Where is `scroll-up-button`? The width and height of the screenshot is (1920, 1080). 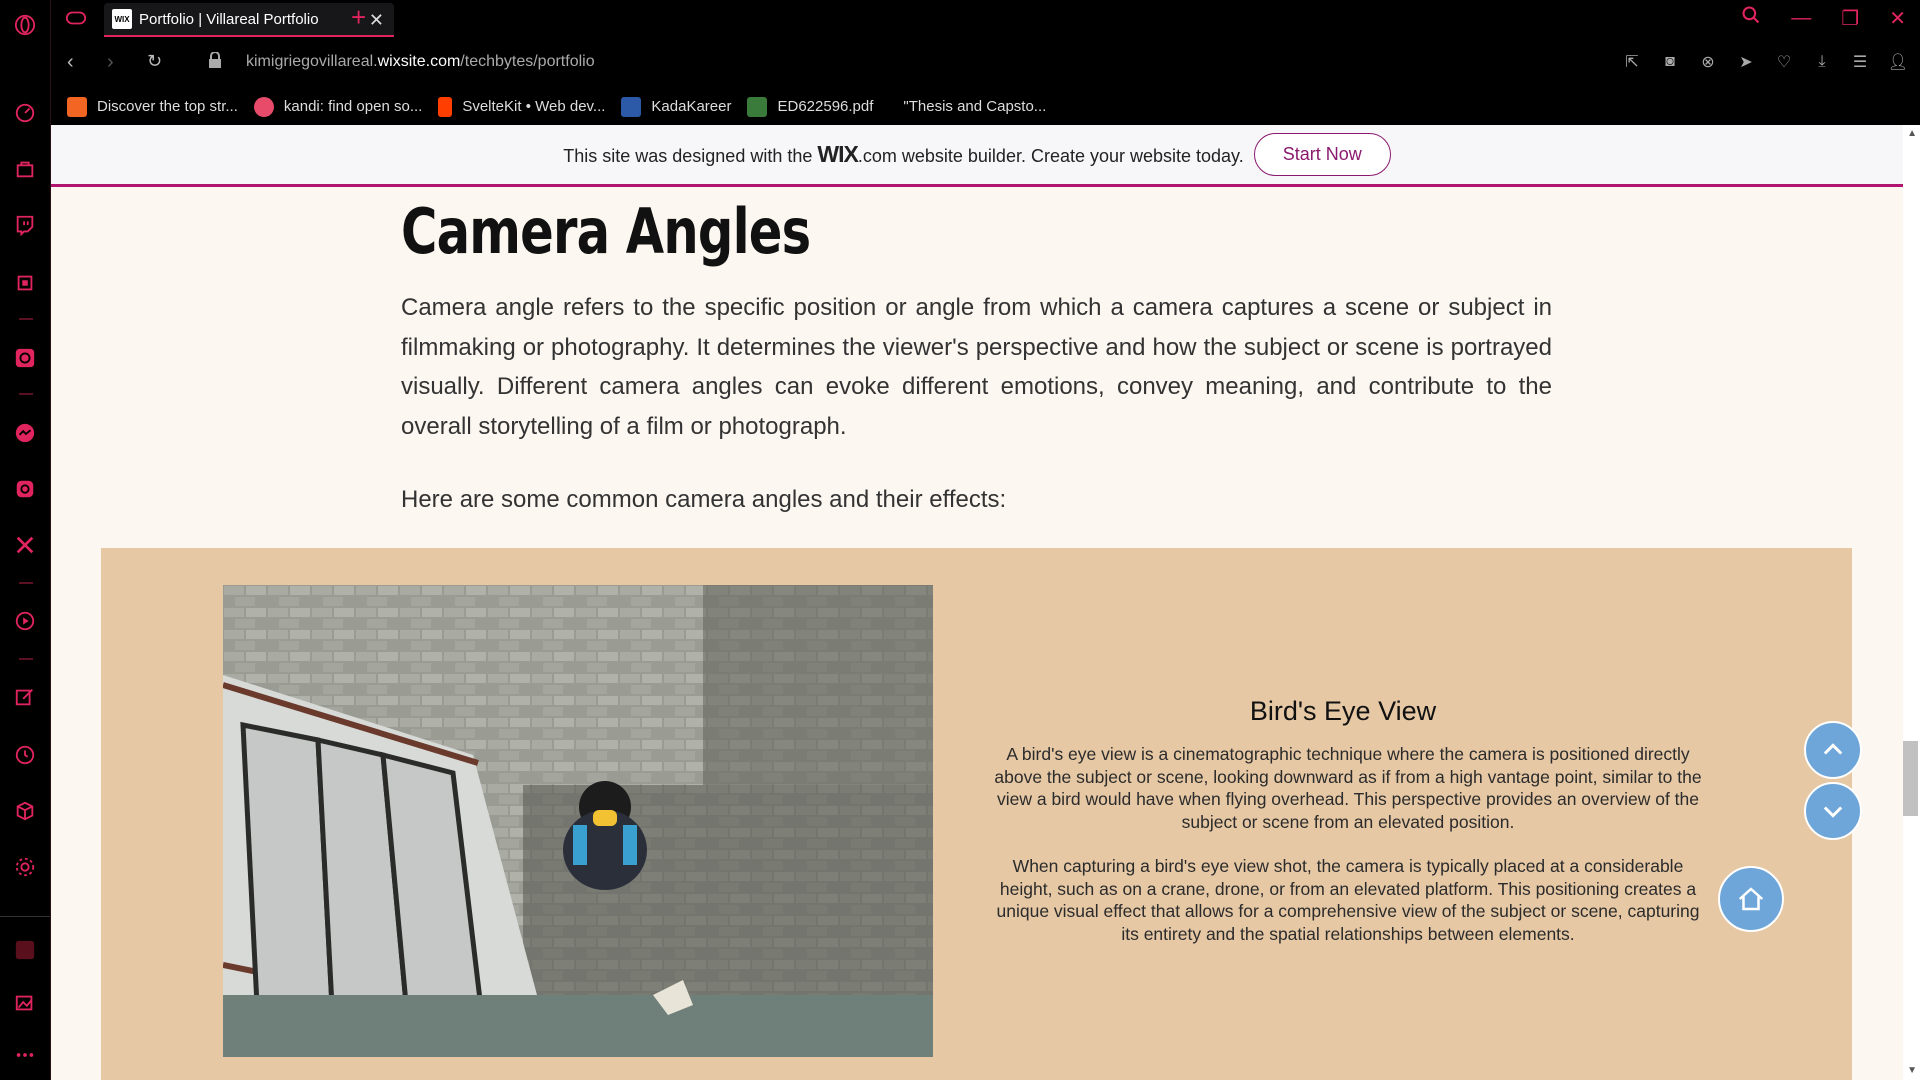 scroll-up-button is located at coordinates (1833, 750).